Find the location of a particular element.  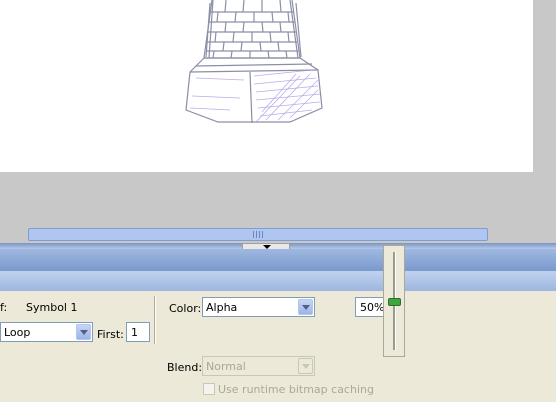

grip-icon is located at coordinates (258, 234).